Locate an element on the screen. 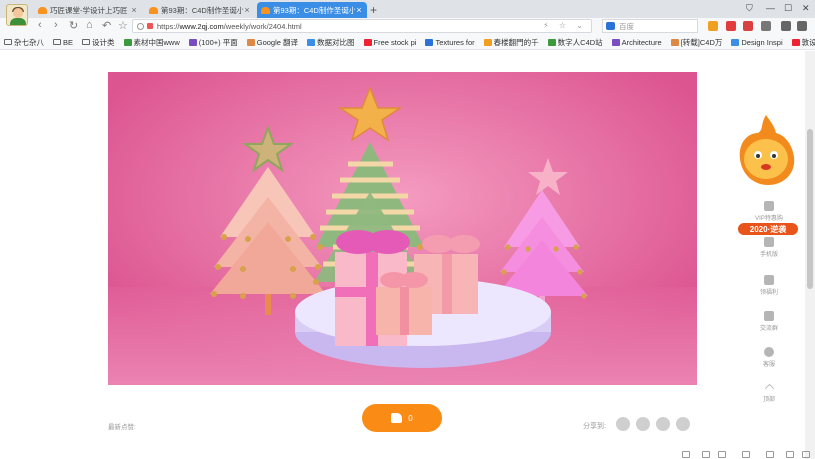 This screenshot has height=459, width=815. sidebar-item-group: 交流群 is located at coordinates (769, 321).